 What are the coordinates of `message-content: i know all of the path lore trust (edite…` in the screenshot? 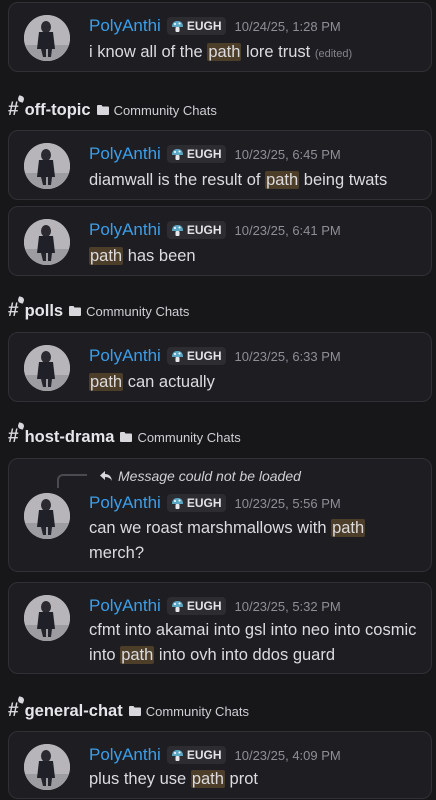 It's located at (221, 52).